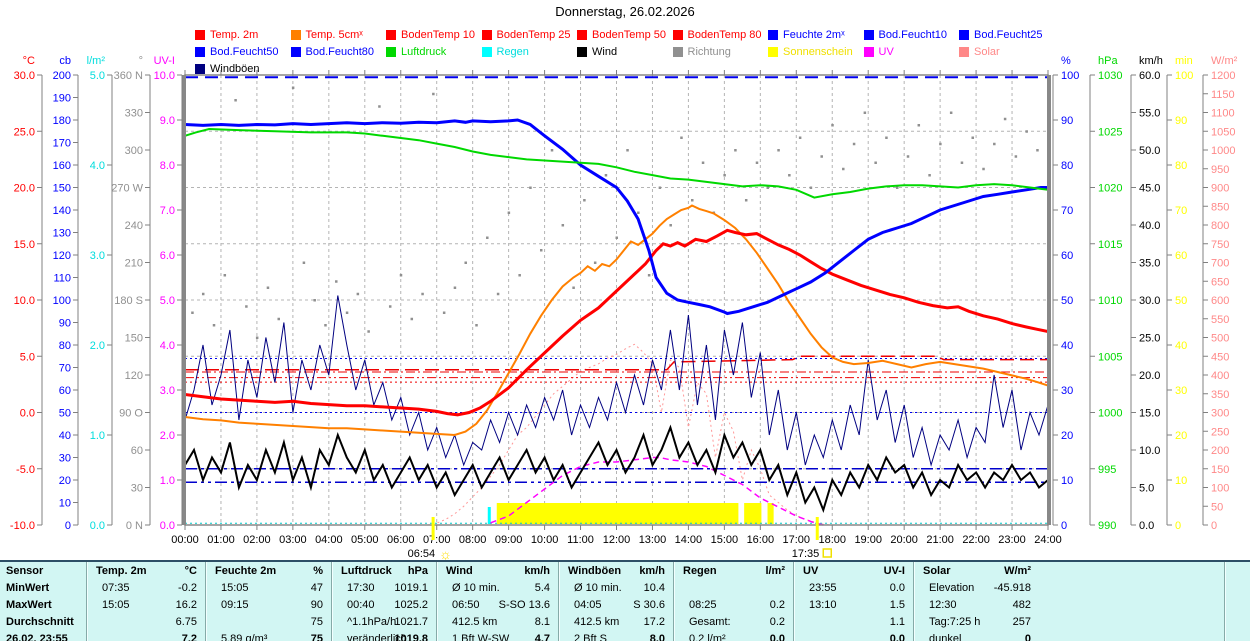 This screenshot has height=641, width=1250. What do you see at coordinates (1181, 436) in the screenshot?
I see `axis-label-min: 20` at bounding box center [1181, 436].